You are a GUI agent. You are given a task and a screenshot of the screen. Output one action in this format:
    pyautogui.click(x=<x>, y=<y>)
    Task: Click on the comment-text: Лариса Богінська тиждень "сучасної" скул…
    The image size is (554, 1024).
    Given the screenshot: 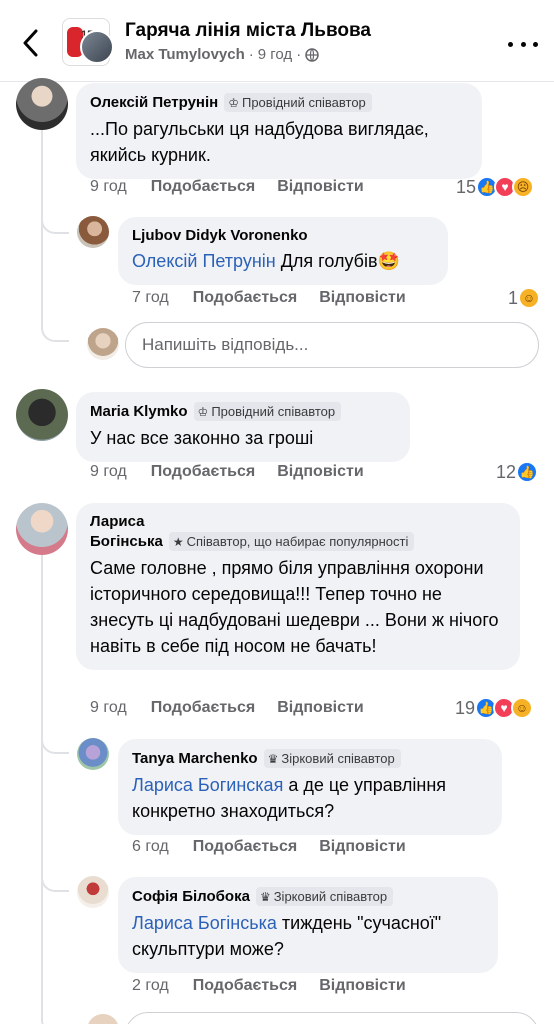 What is the action you would take?
    pyautogui.click(x=308, y=936)
    